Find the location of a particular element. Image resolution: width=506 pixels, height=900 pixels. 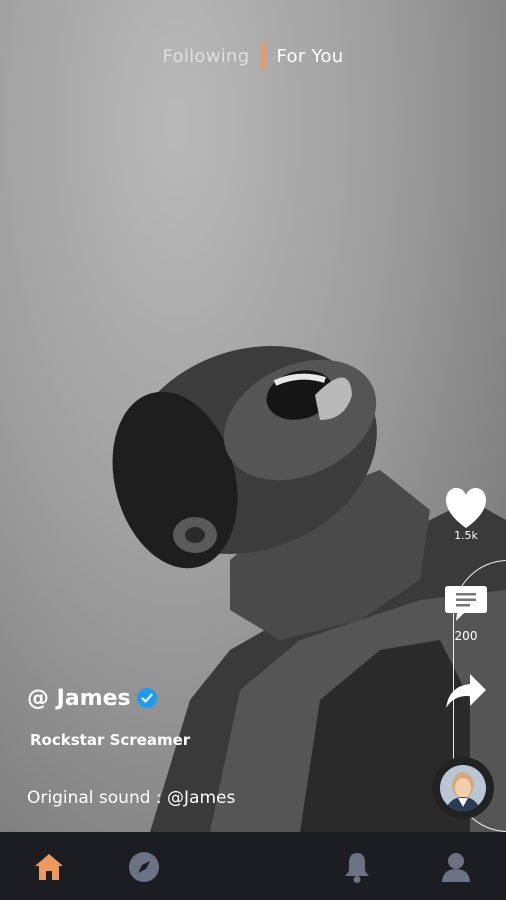

nav-notifications is located at coordinates (357, 867).